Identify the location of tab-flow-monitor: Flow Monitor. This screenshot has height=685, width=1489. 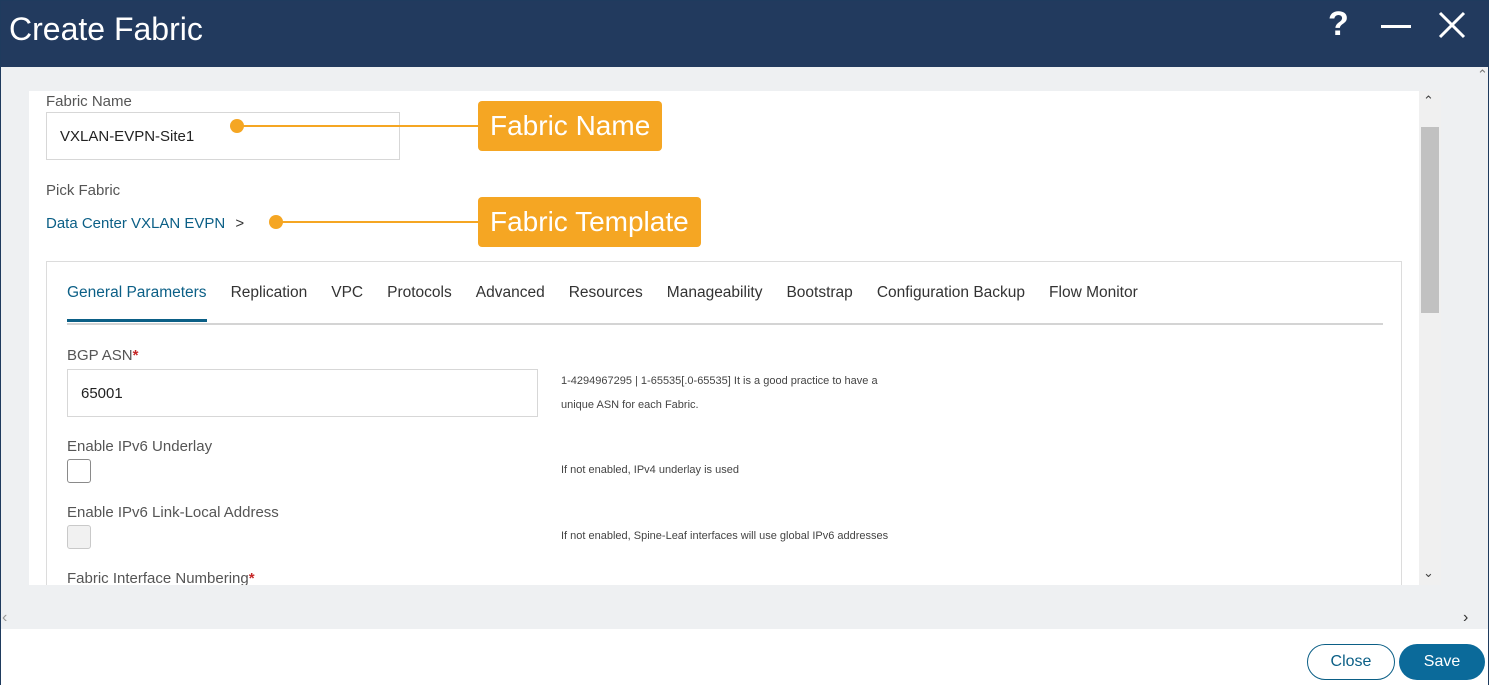
(1093, 303).